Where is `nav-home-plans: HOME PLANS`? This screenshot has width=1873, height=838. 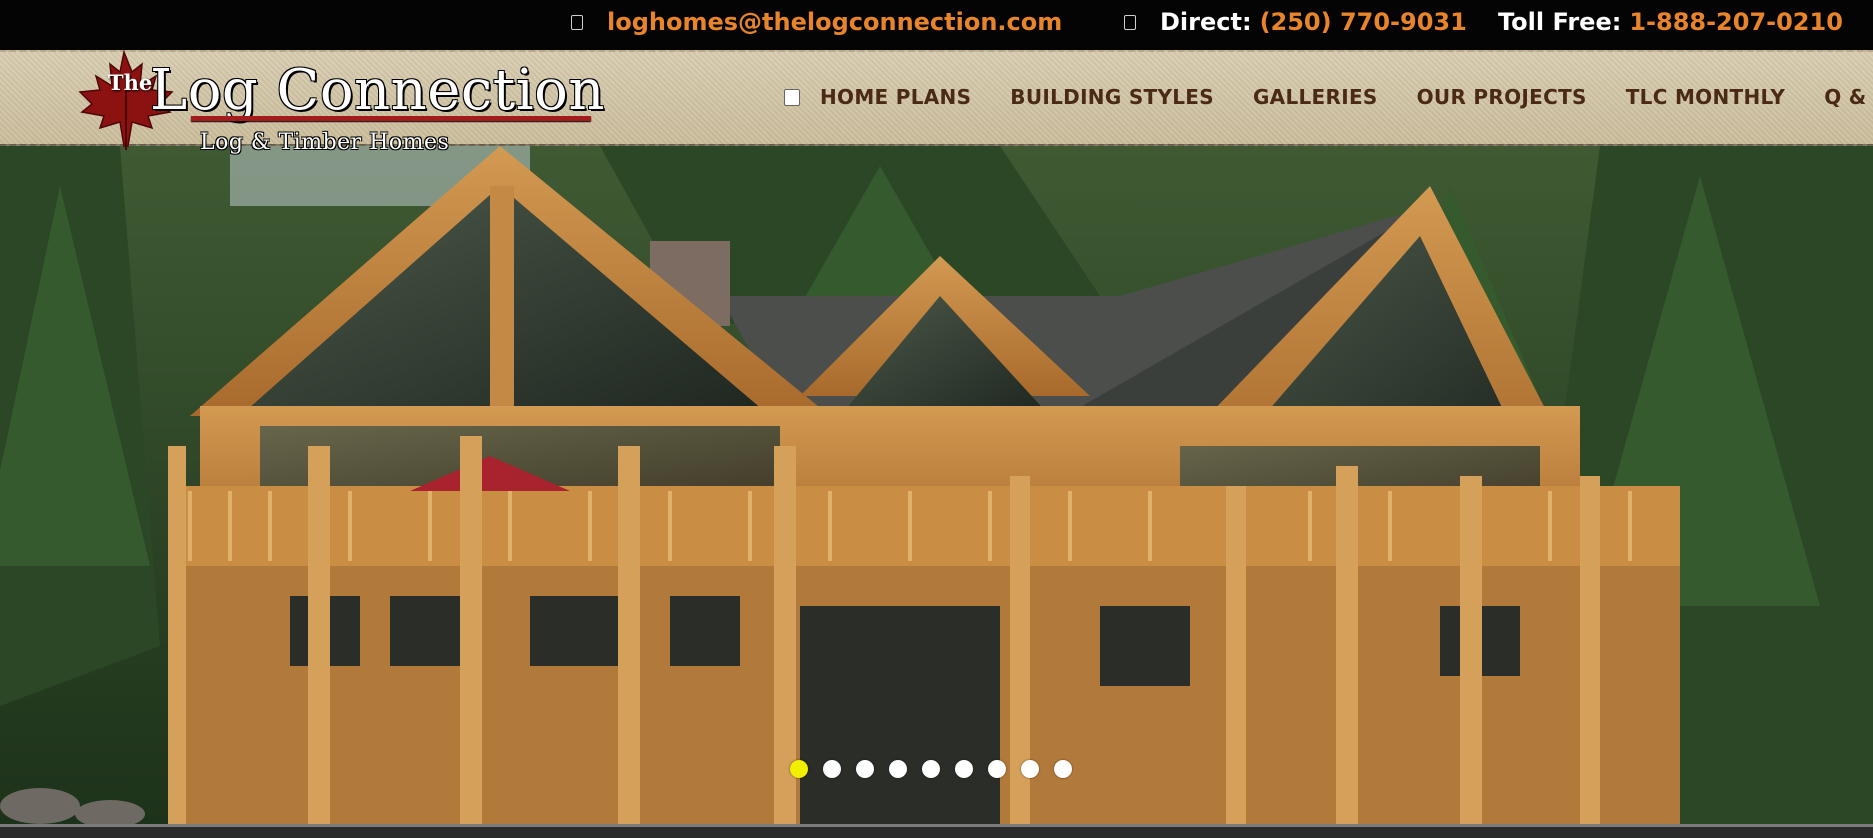
nav-home-plans: HOME PLANS is located at coordinates (895, 97).